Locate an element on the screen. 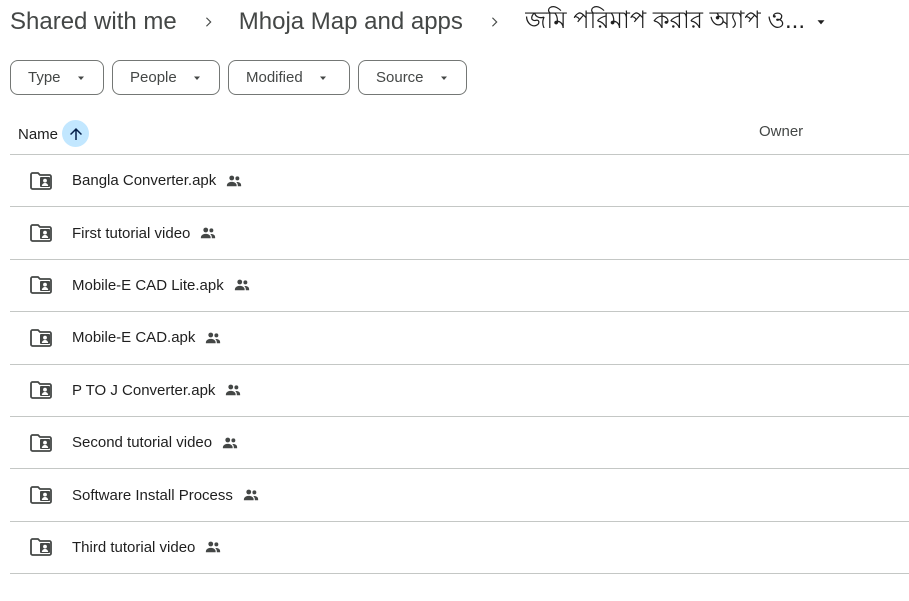  column-name-label: Name is located at coordinates (38, 134).